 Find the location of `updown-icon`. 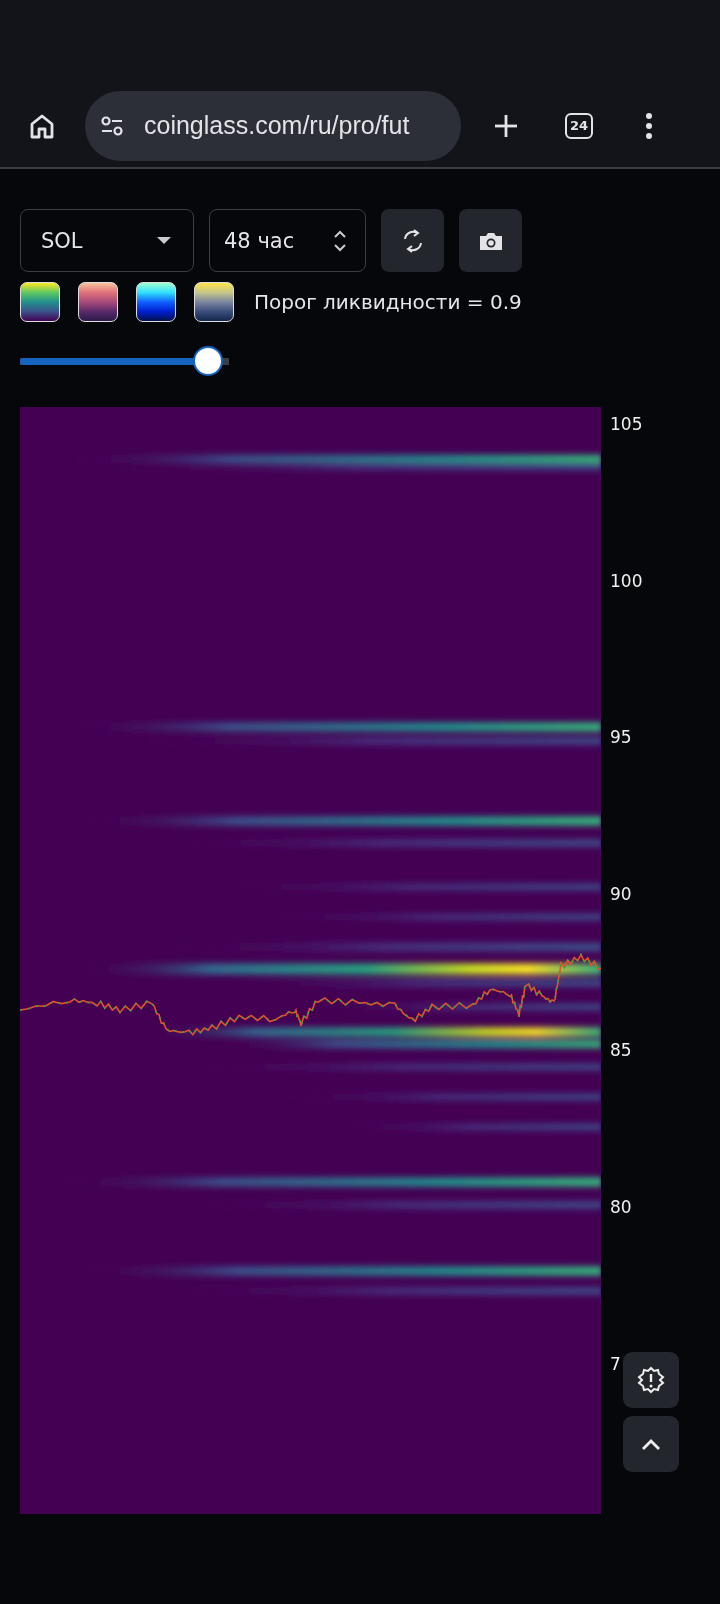

updown-icon is located at coordinates (340, 240).